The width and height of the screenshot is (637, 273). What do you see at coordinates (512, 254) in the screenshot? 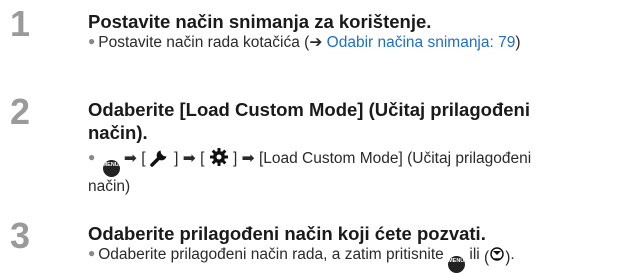
I see `detail-end: .` at bounding box center [512, 254].